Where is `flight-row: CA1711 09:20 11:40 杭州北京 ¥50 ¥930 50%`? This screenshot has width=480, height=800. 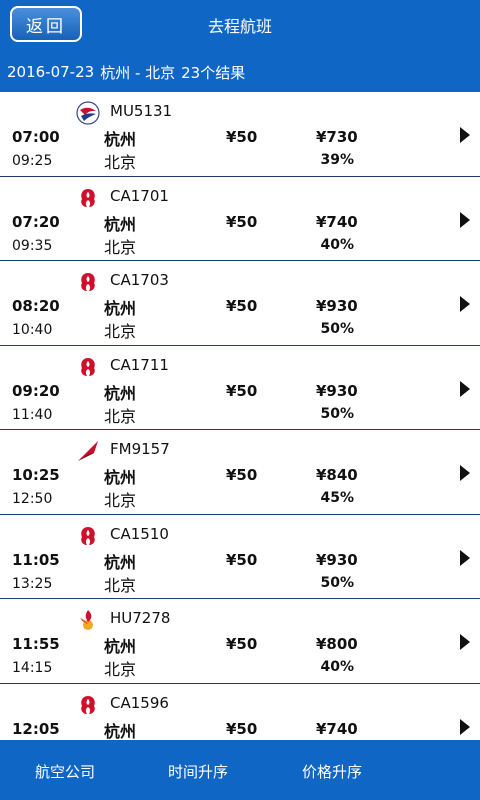 flight-row: CA1711 09:20 11:40 杭州北京 ¥50 ¥930 50% is located at coordinates (240, 387).